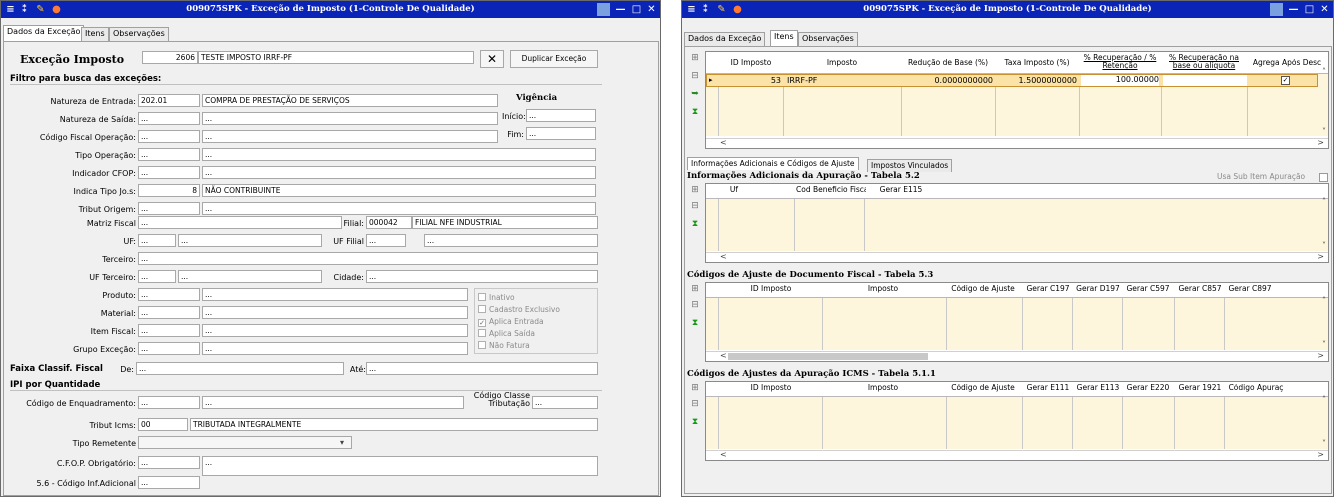 The image size is (1334, 497). Describe the element at coordinates (170, 57) in the screenshot. I see `exception-code-field: 2606` at that location.